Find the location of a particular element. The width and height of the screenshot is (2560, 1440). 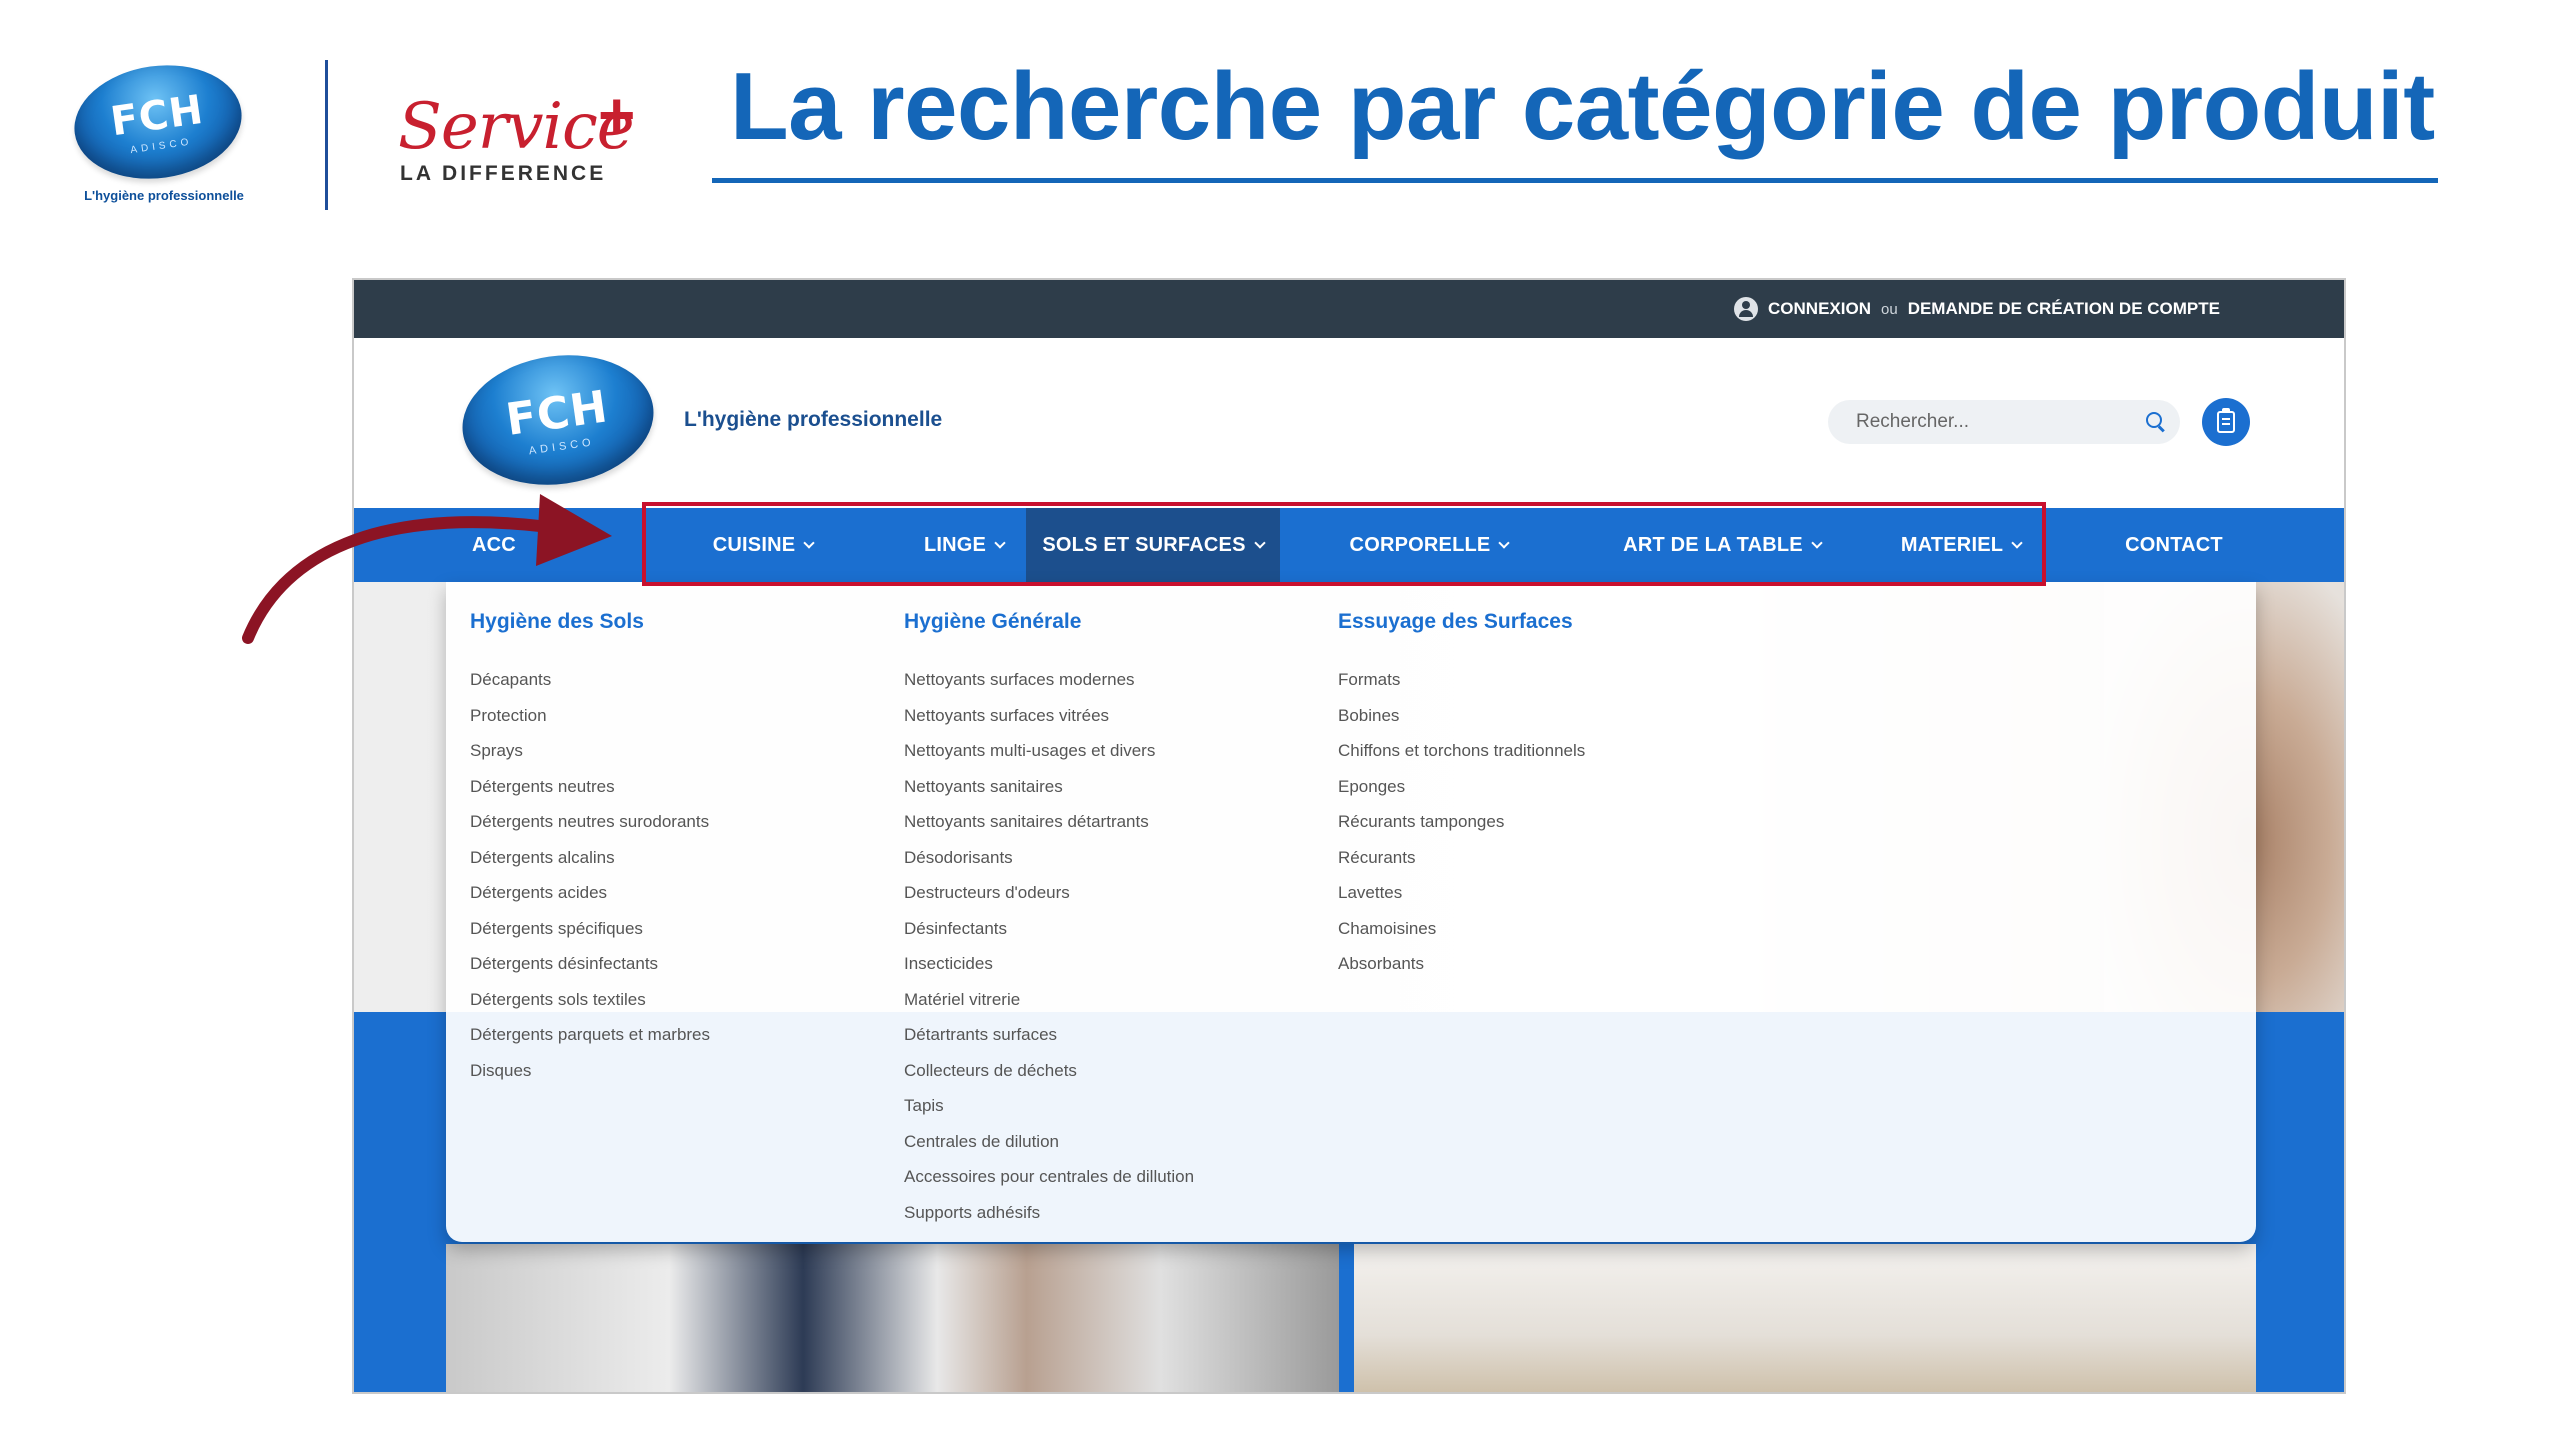

nav-item-art-de-la-table: ART DE LA TABLE is located at coordinates (1722, 545).